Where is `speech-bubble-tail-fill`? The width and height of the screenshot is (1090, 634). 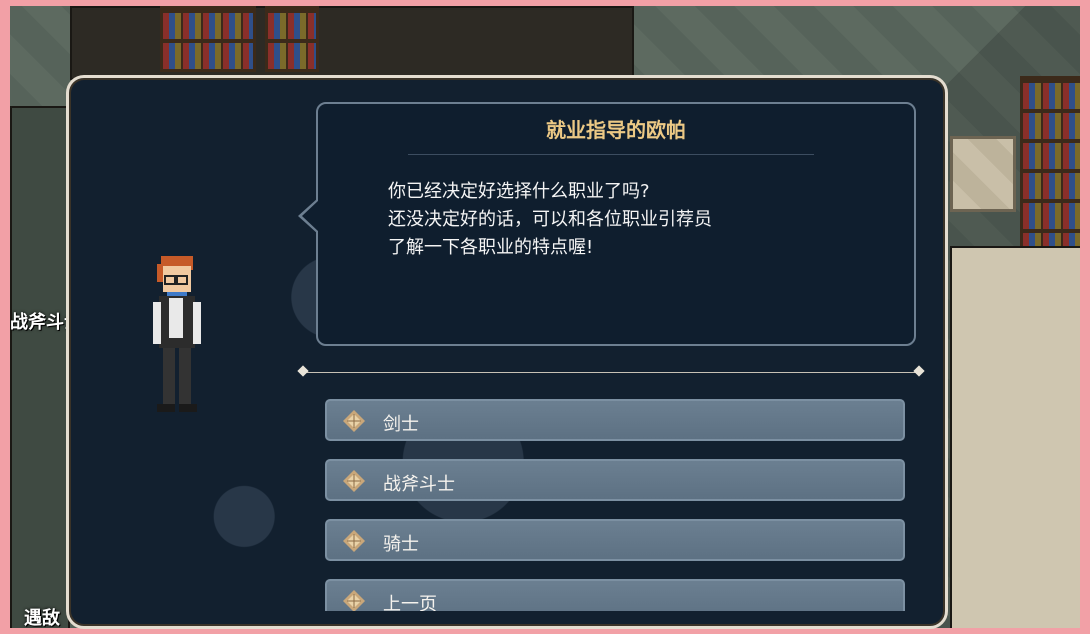 speech-bubble-tail-fill is located at coordinates (310, 216).